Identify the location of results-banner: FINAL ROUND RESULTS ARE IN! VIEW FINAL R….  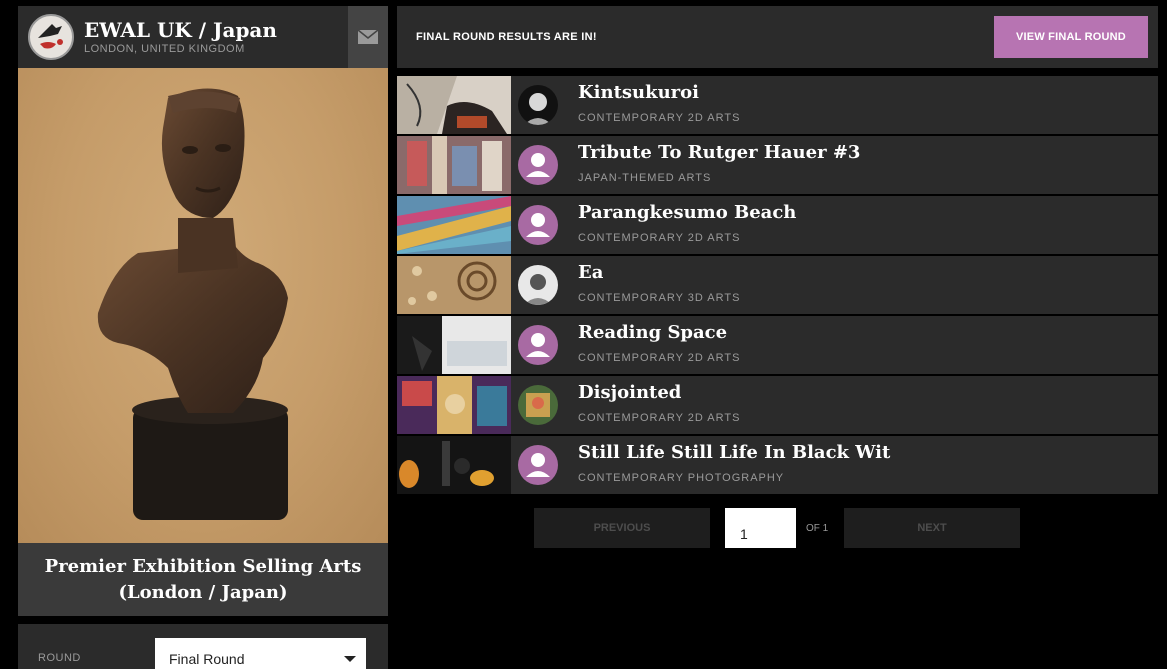
(777, 37).